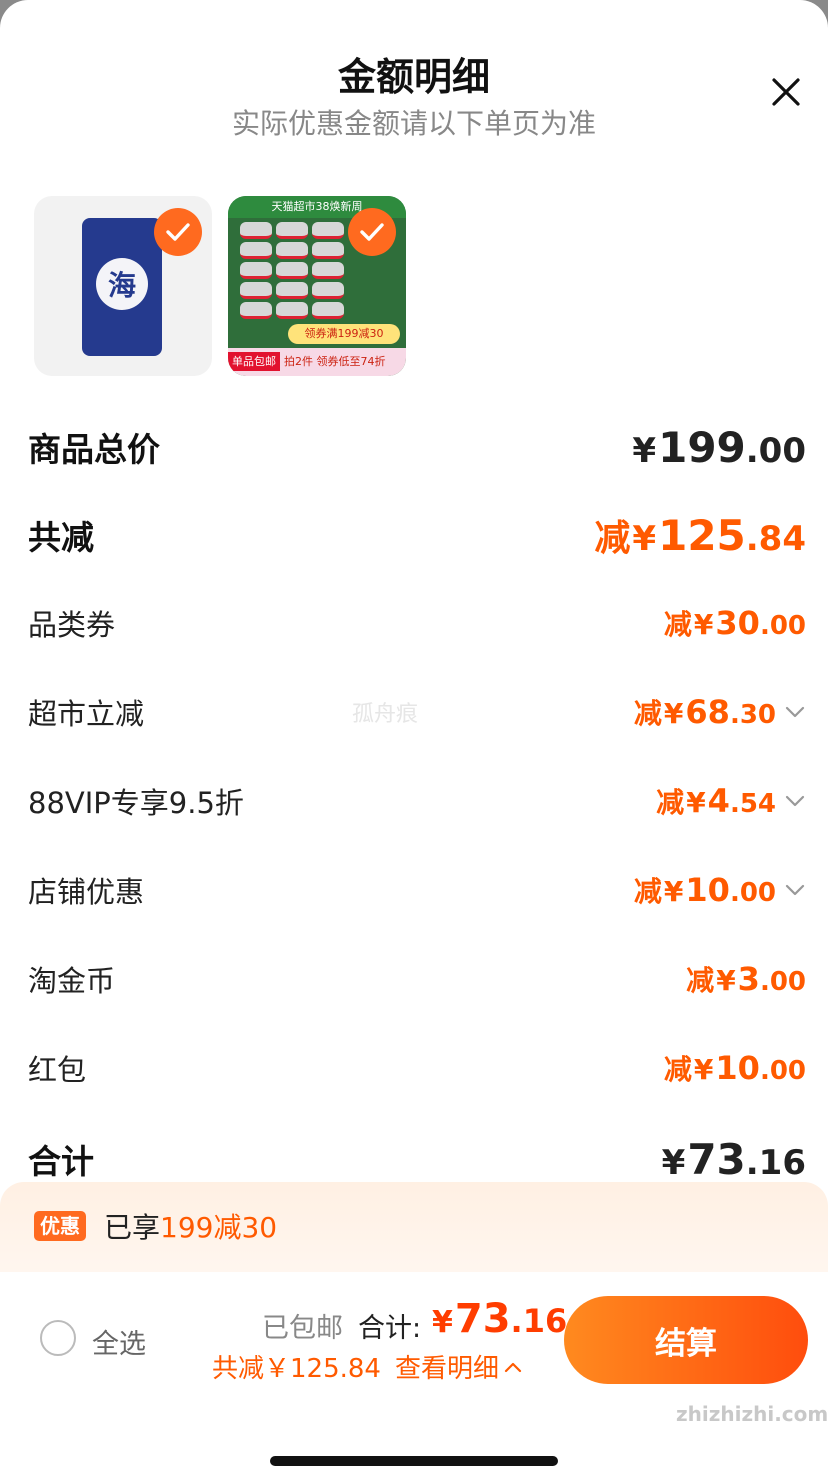  What do you see at coordinates (686, 1340) in the screenshot?
I see `checkout-button: 结算` at bounding box center [686, 1340].